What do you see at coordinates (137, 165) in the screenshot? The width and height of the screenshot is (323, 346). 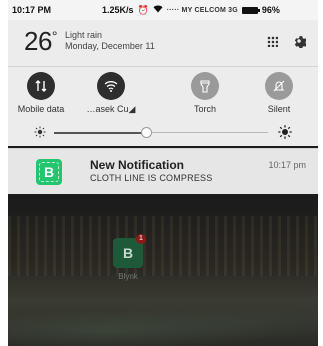 I see `notification-title: New Notification` at bounding box center [137, 165].